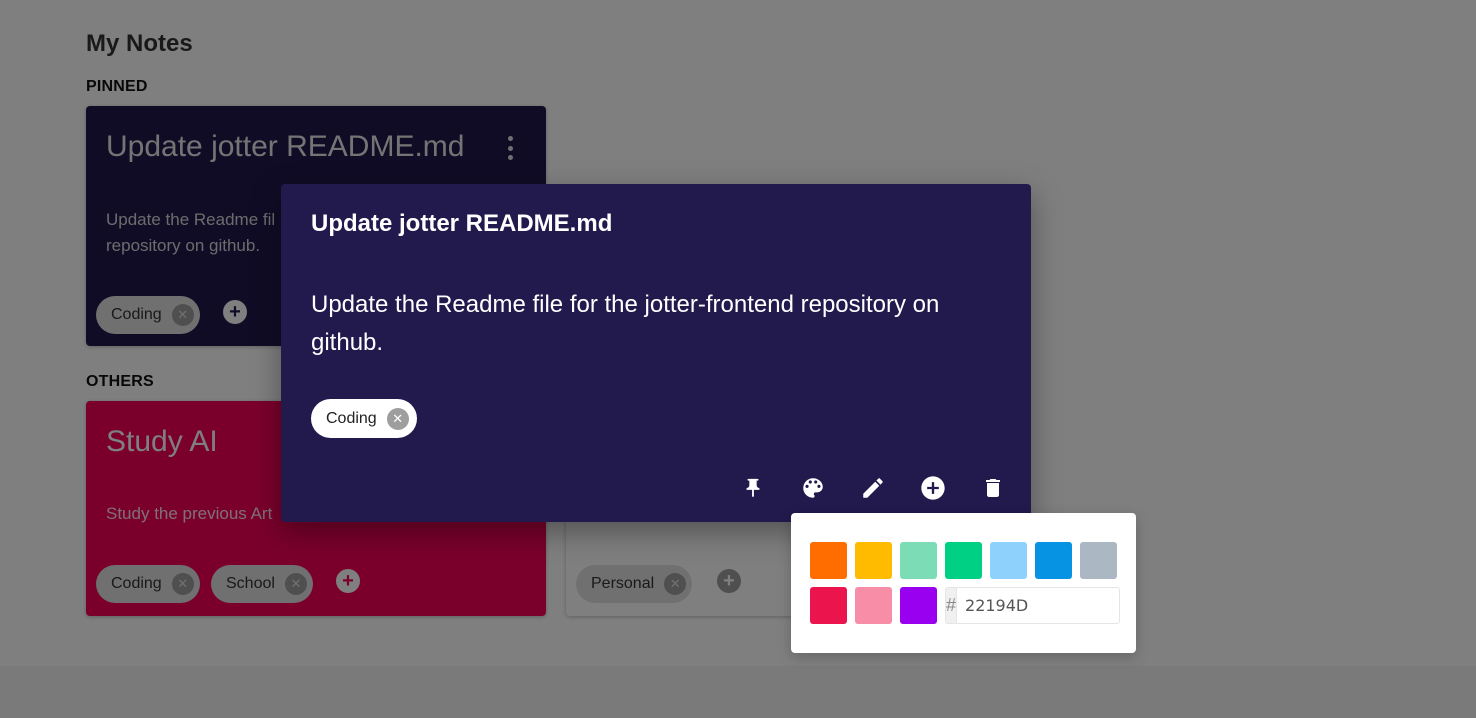  What do you see at coordinates (397, 418) in the screenshot?
I see `close-circle-icon: ✕` at bounding box center [397, 418].